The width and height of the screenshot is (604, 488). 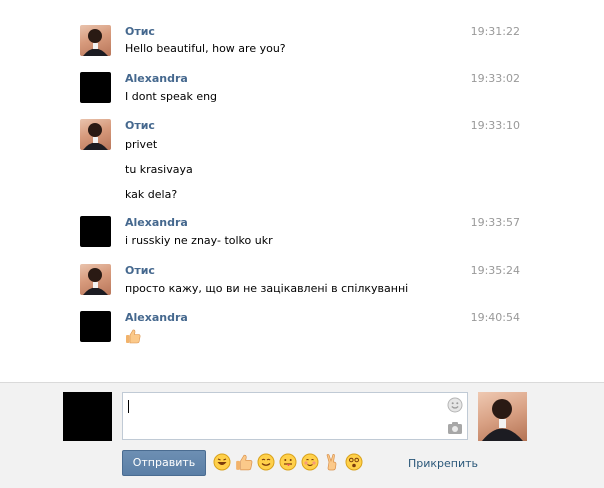 What do you see at coordinates (310, 462) in the screenshot?
I see `blushing-face-icon` at bounding box center [310, 462].